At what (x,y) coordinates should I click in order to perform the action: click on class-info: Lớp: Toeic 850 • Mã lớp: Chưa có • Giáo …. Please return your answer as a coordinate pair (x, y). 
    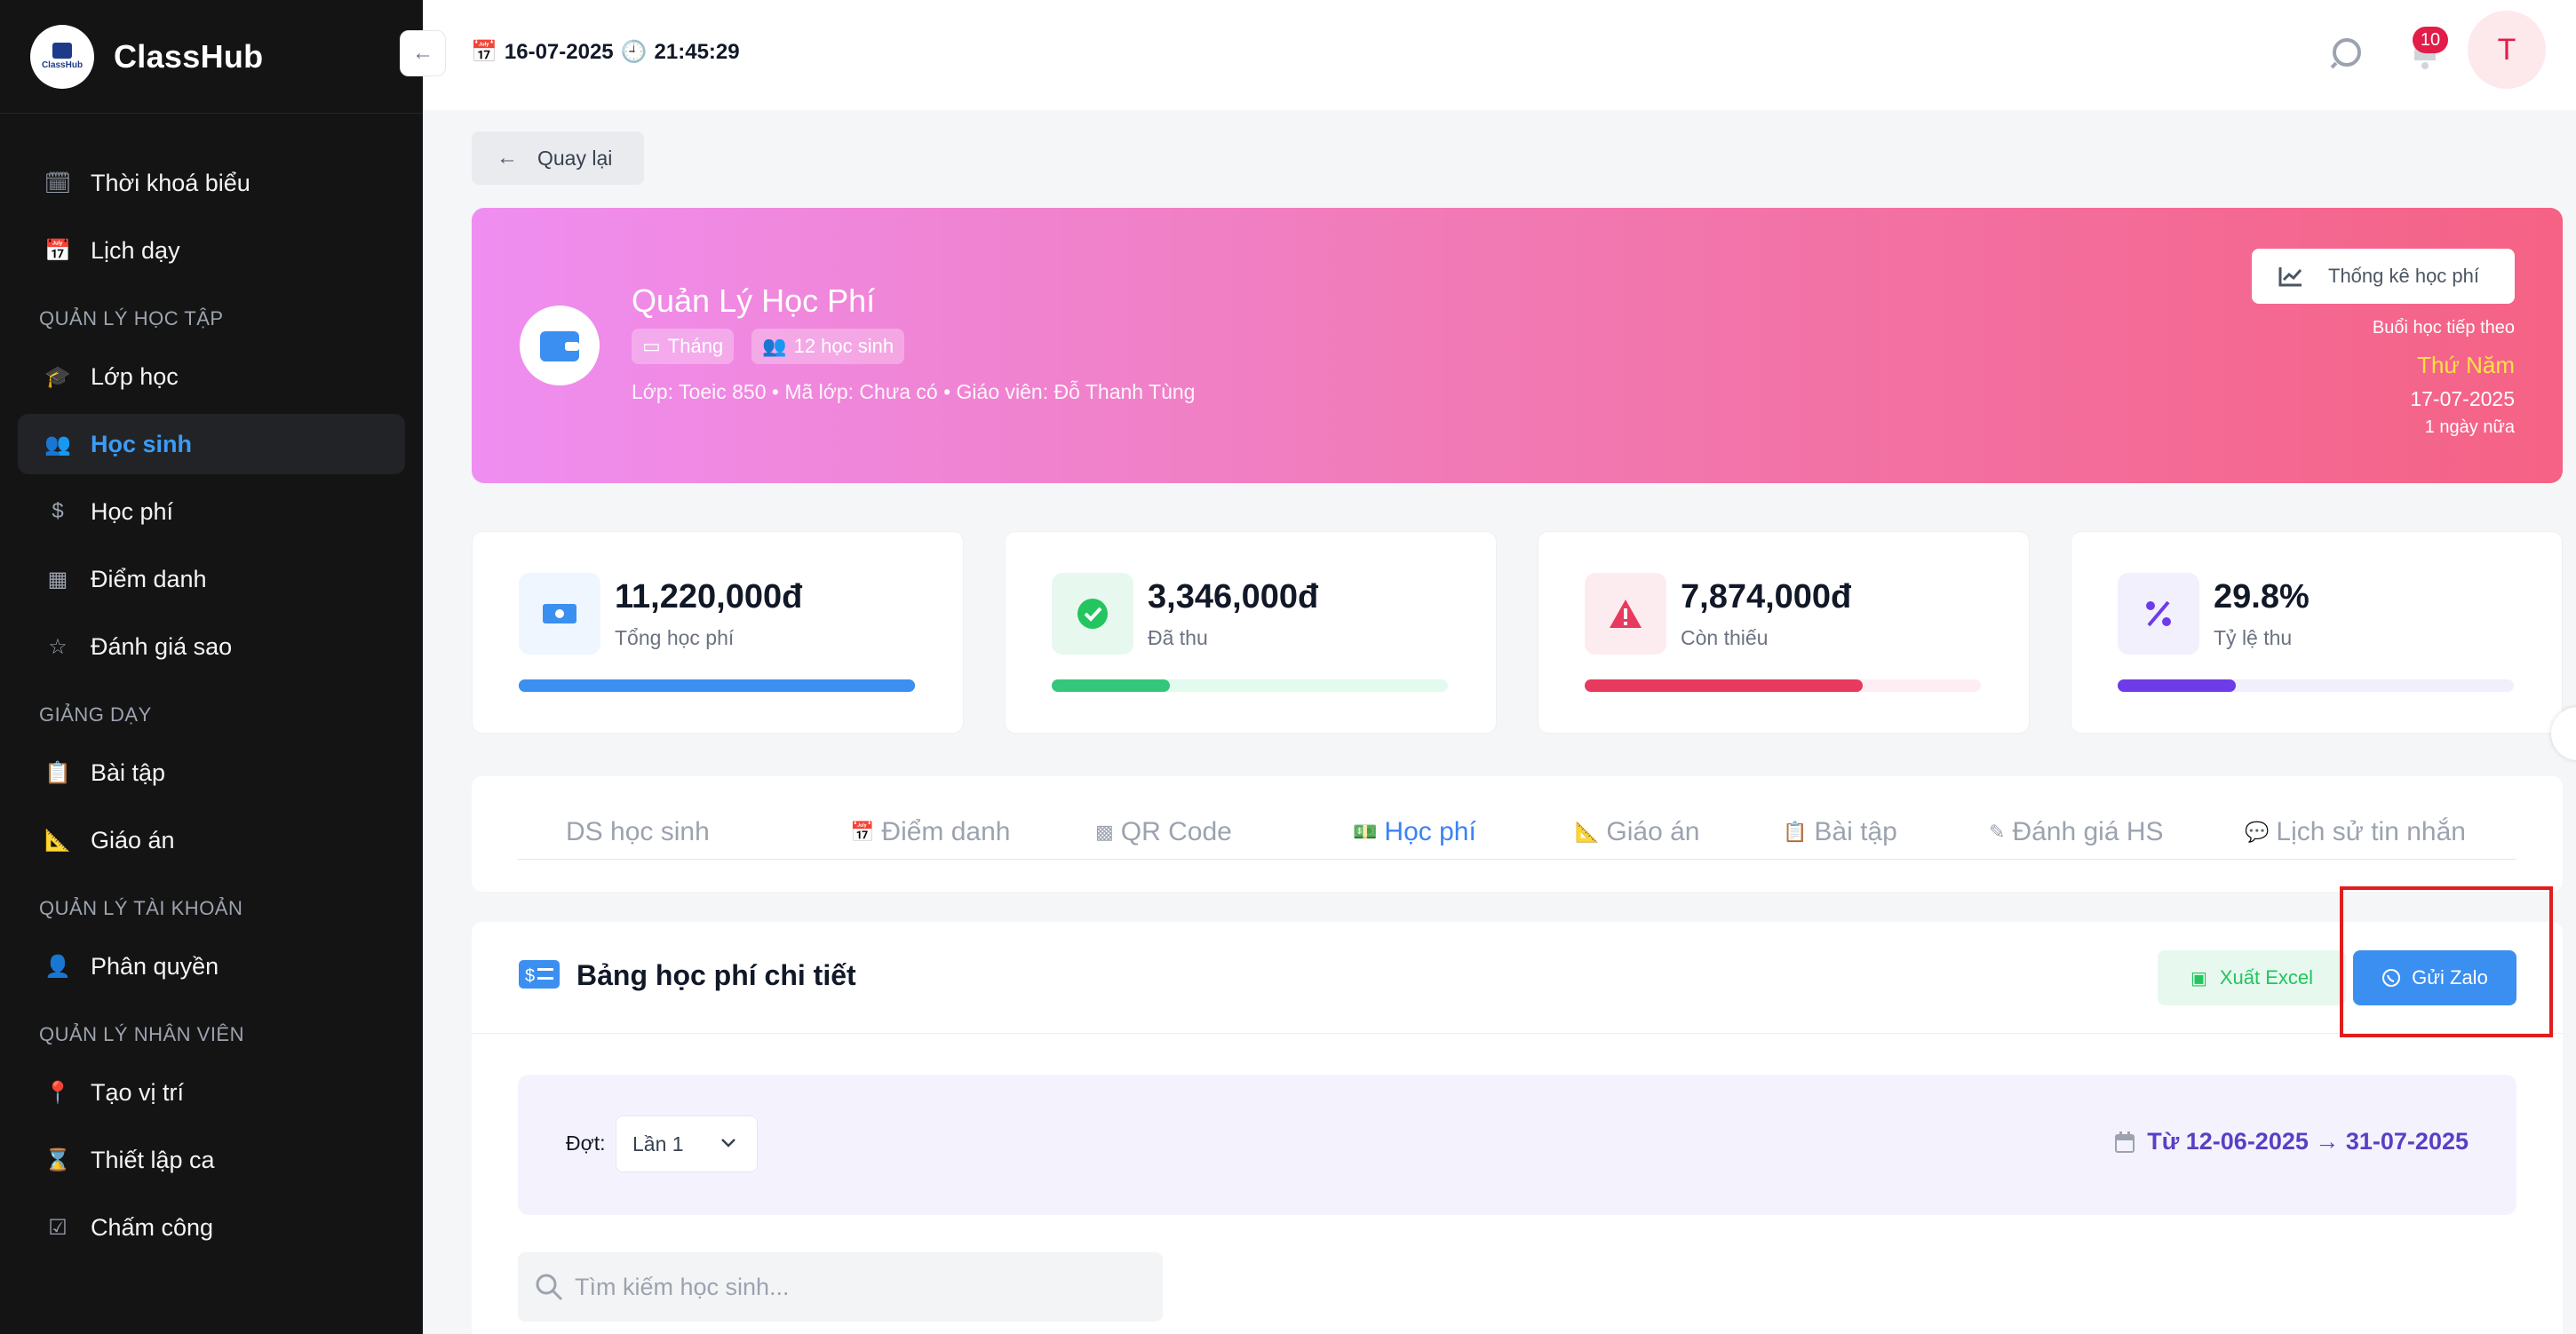
    Looking at the image, I should click on (914, 391).